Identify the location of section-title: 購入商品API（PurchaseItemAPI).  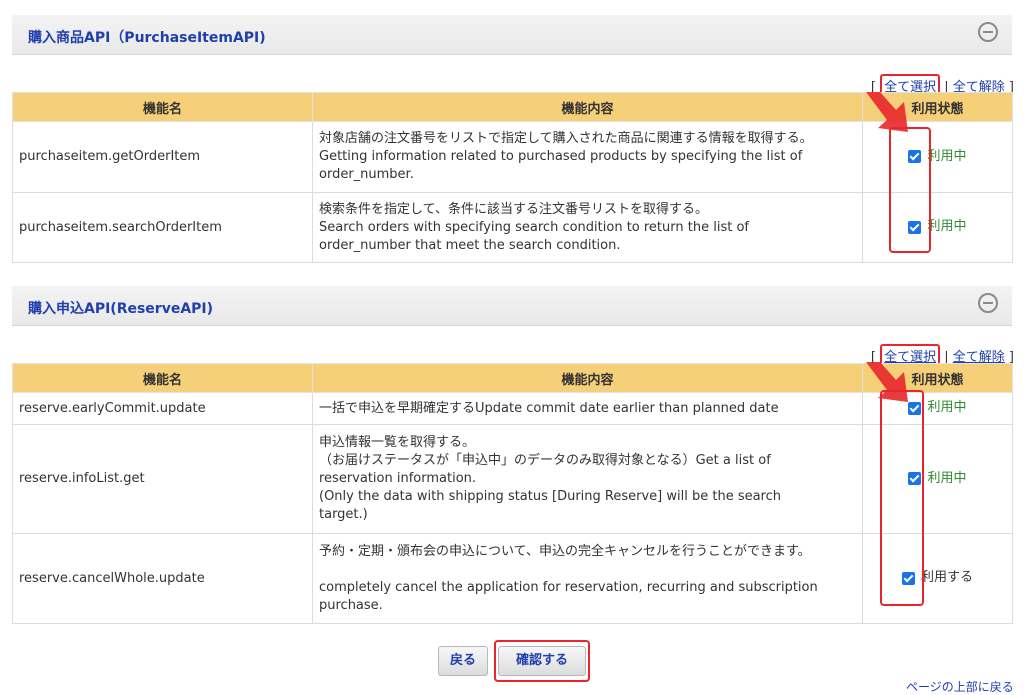
(147, 38).